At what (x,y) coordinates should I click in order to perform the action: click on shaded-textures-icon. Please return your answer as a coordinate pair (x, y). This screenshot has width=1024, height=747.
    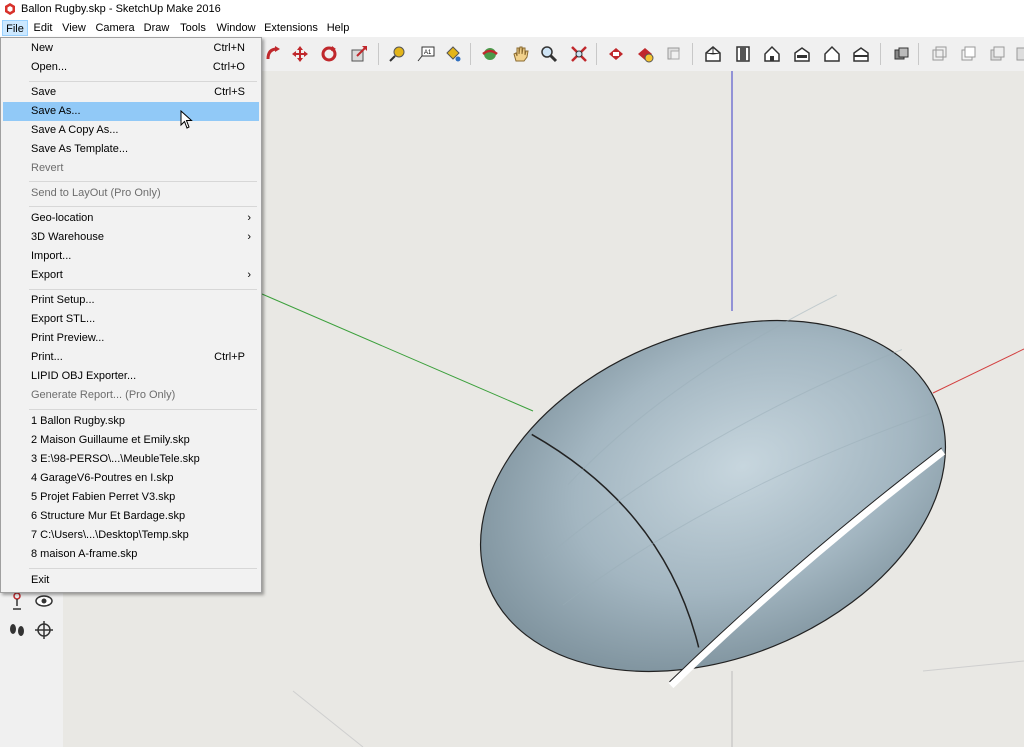
    Looking at the image, I should click on (1017, 54).